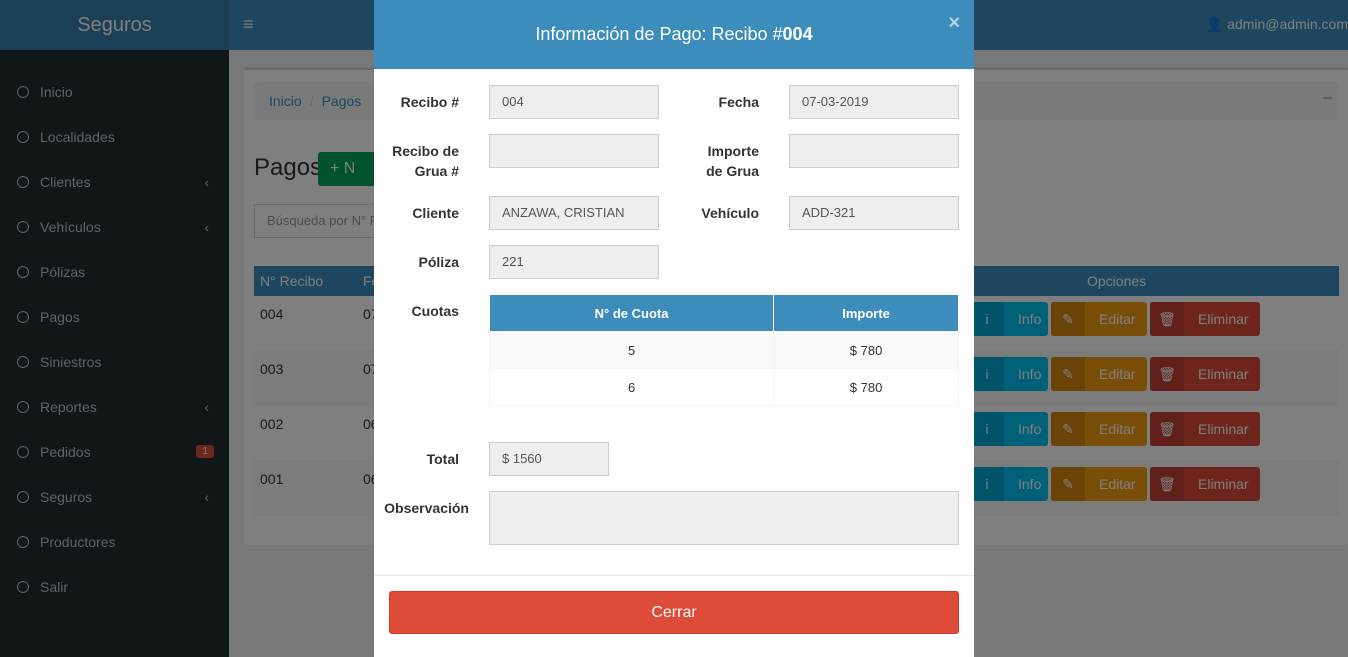 This screenshot has height=657, width=1348. What do you see at coordinates (438, 262) in the screenshot?
I see `label-poliza: Póliza` at bounding box center [438, 262].